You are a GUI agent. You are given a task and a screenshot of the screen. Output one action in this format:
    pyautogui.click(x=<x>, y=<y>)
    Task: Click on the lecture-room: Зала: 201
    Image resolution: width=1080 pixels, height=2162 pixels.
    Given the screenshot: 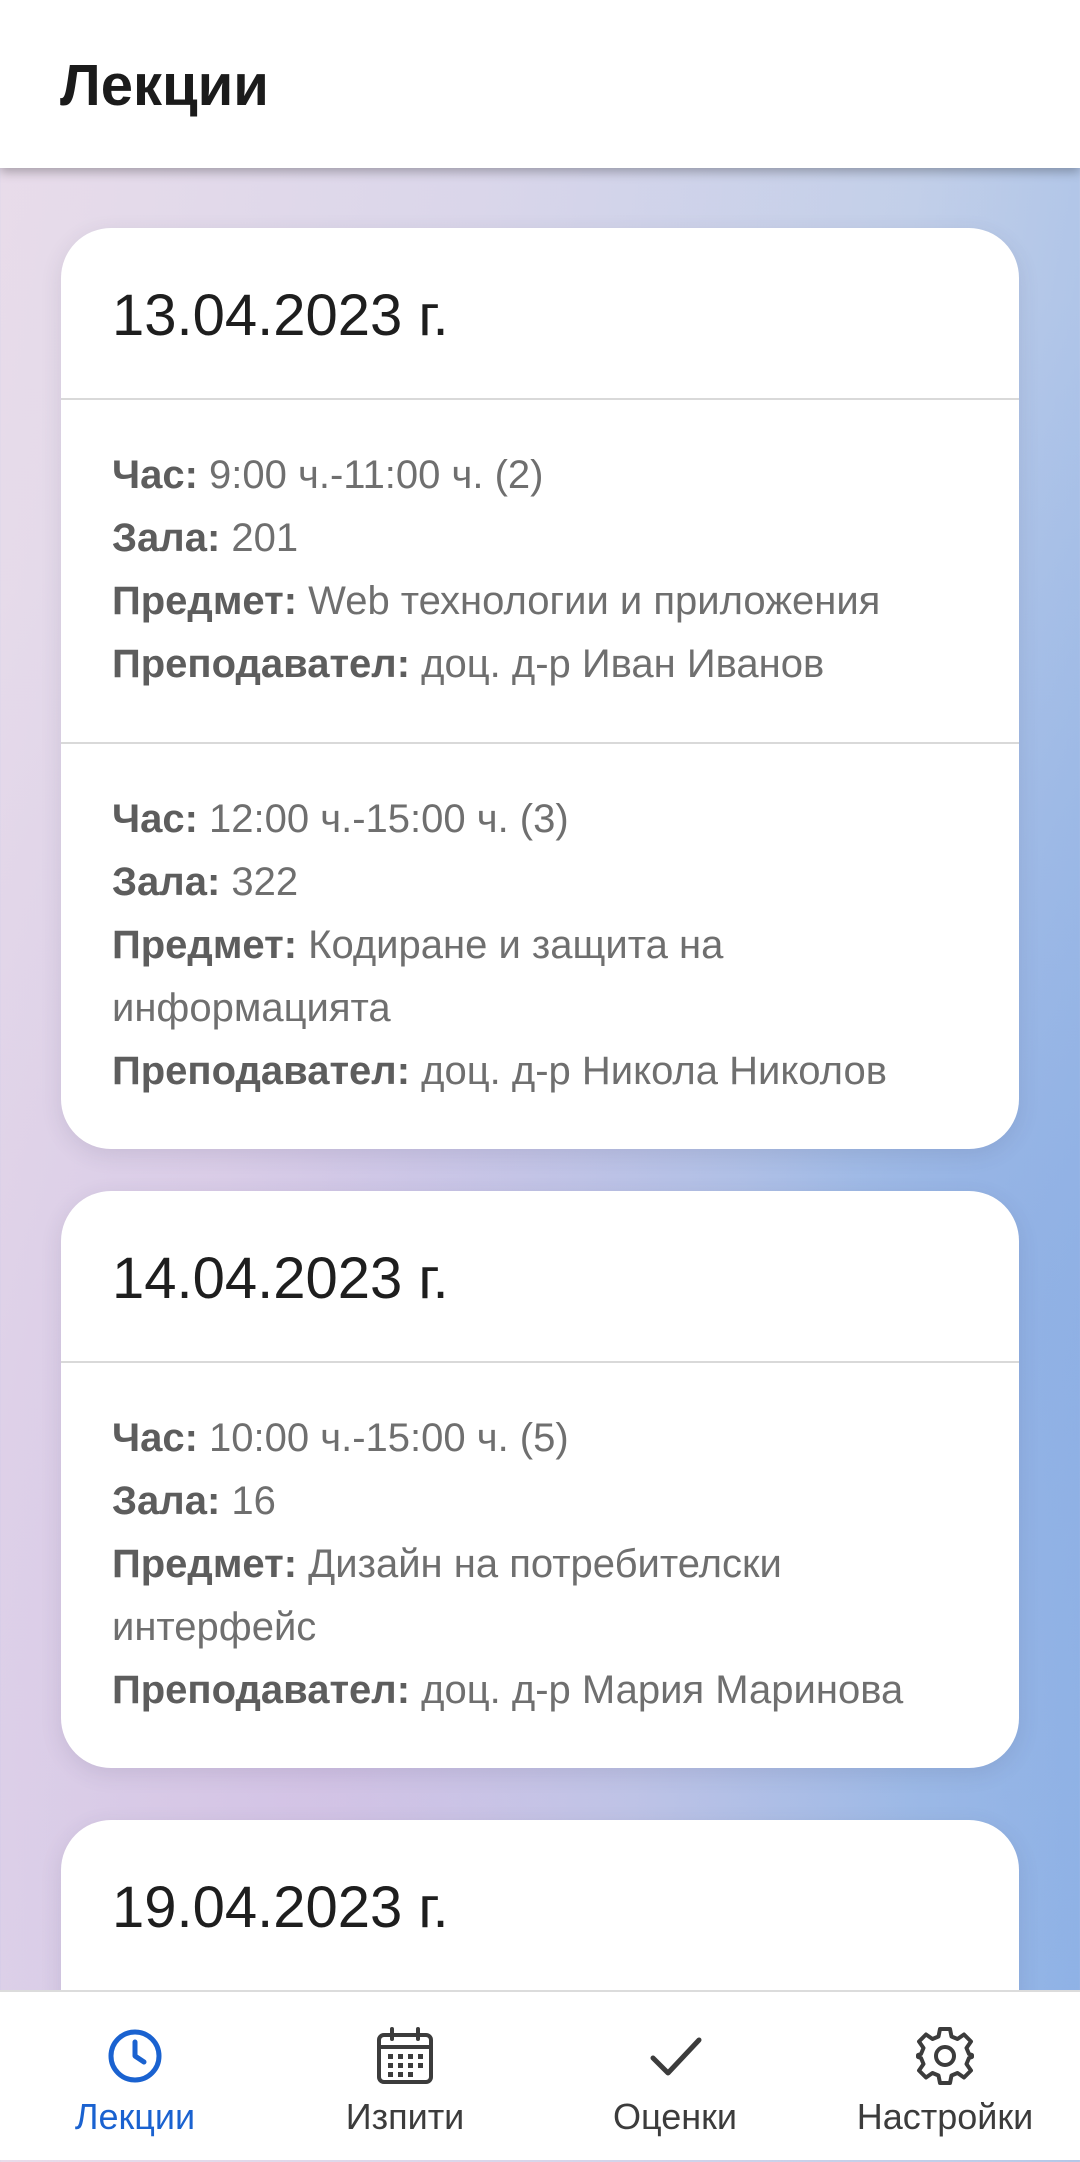 What is the action you would take?
    pyautogui.click(x=205, y=538)
    